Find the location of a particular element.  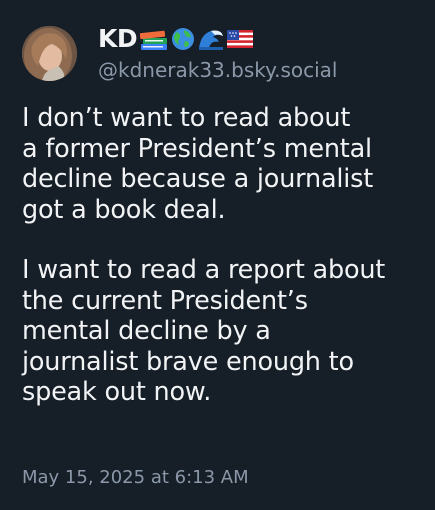

us-flag-emoji is located at coordinates (240, 38).